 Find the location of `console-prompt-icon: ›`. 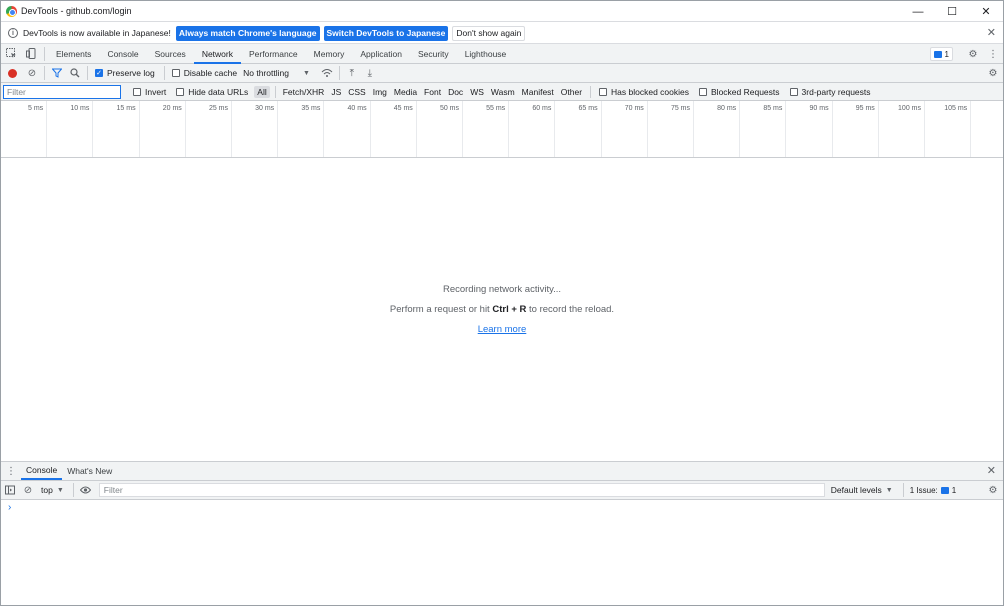

console-prompt-icon: › is located at coordinates (9, 507).